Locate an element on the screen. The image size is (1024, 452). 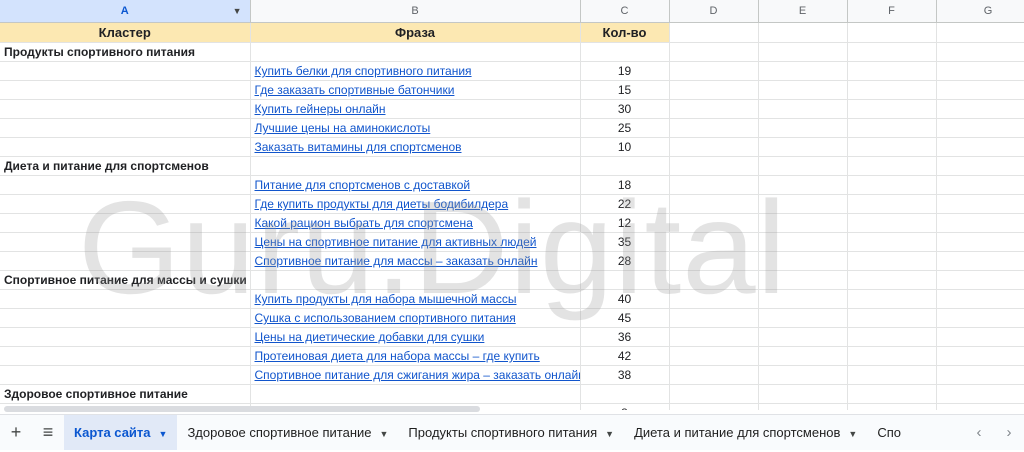
column-header-d: D is located at coordinates (714, 11).